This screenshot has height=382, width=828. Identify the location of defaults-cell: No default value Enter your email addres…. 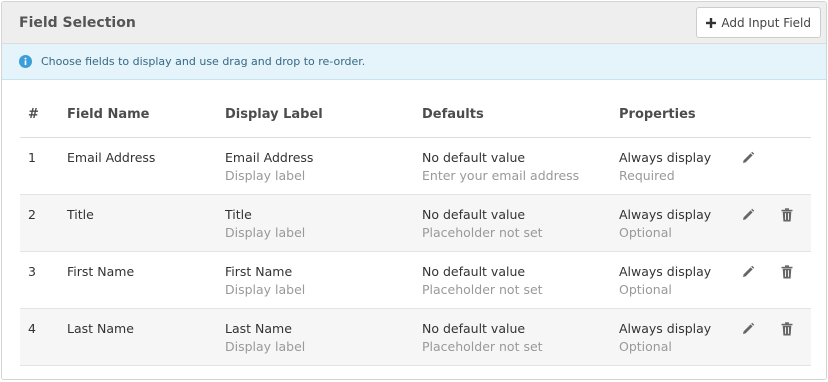
(520, 166).